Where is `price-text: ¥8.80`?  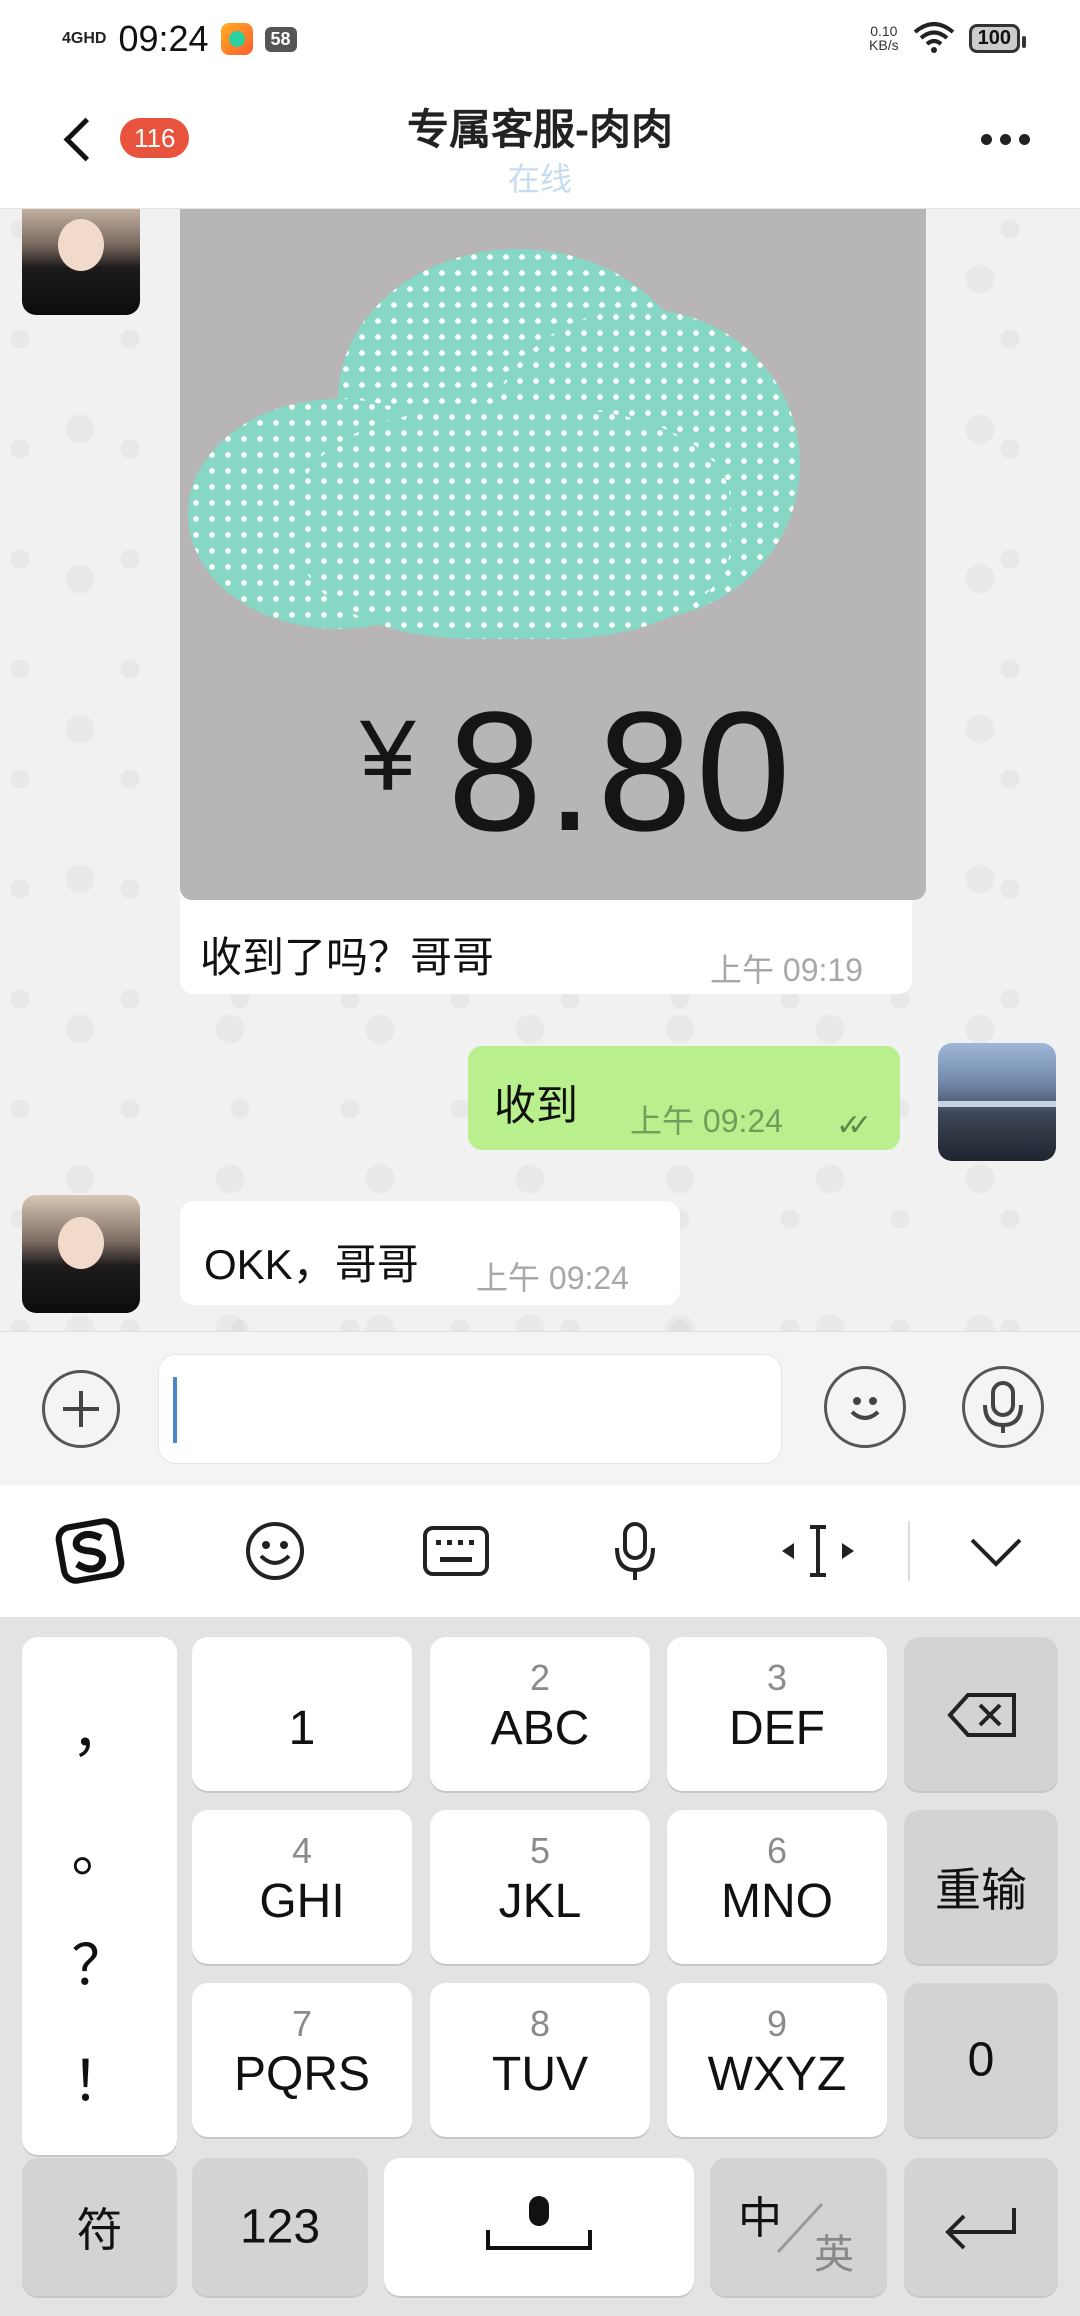
price-text: ¥8.80 is located at coordinates (577, 772).